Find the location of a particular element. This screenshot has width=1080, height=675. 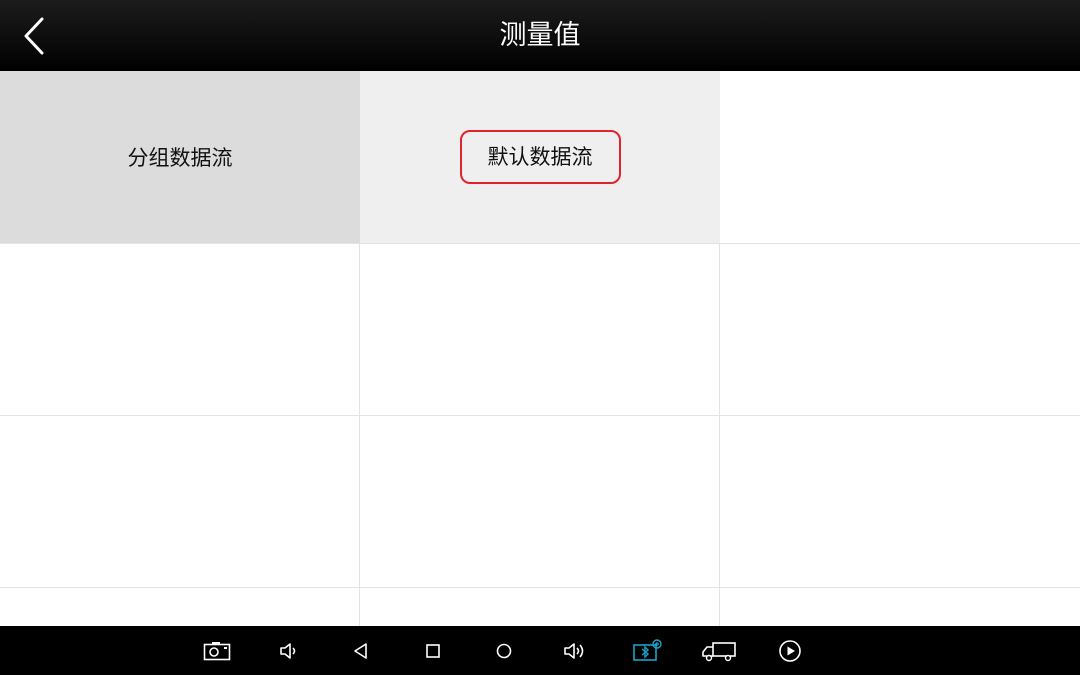

highlight-annotation: 默认数据流 is located at coordinates (540, 157).